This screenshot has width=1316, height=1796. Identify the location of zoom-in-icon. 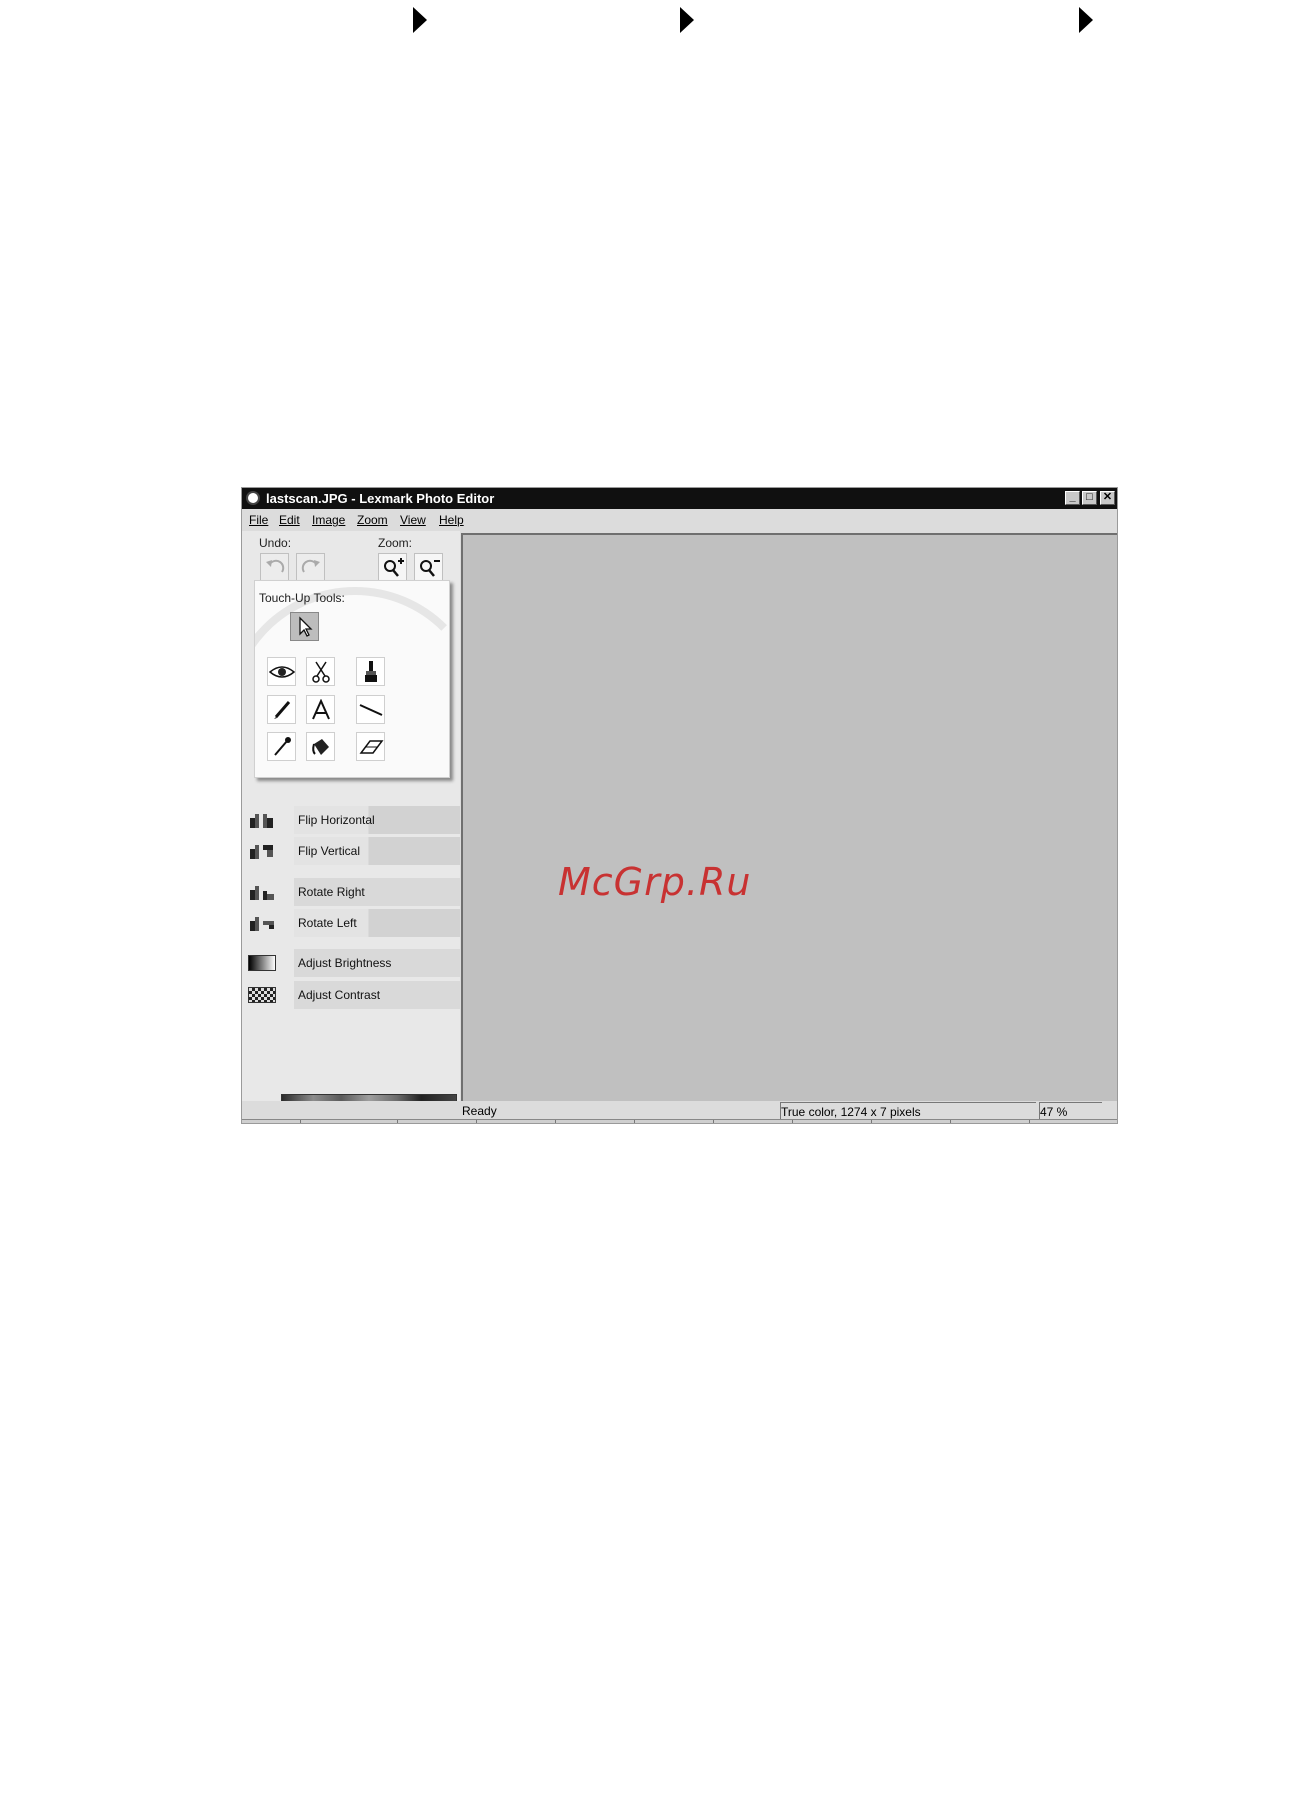
(393, 567).